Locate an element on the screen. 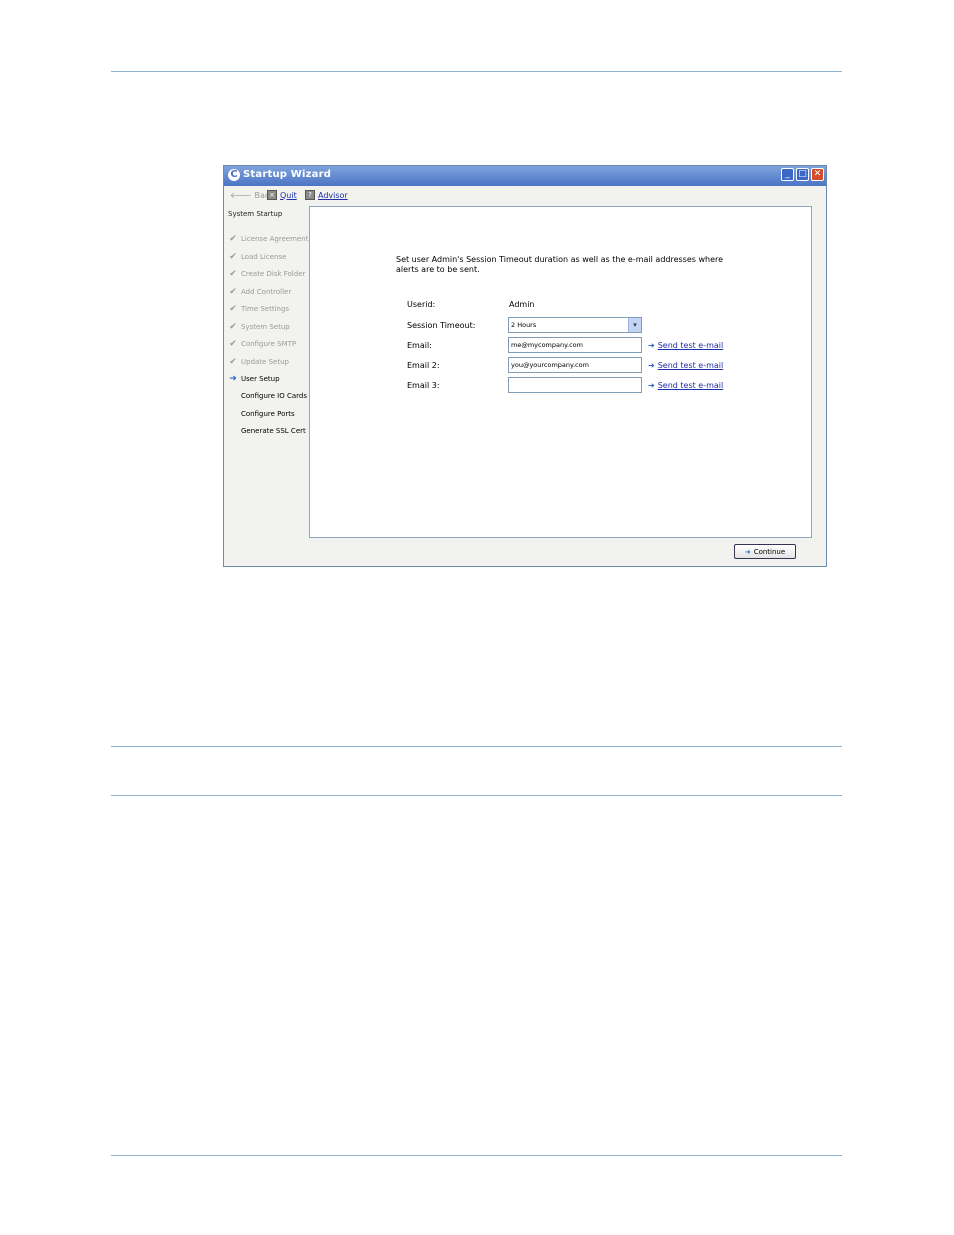 The height and width of the screenshot is (1235, 954). sidebar-step-configure-io-cards: Configure IO Cards is located at coordinates (267, 396).